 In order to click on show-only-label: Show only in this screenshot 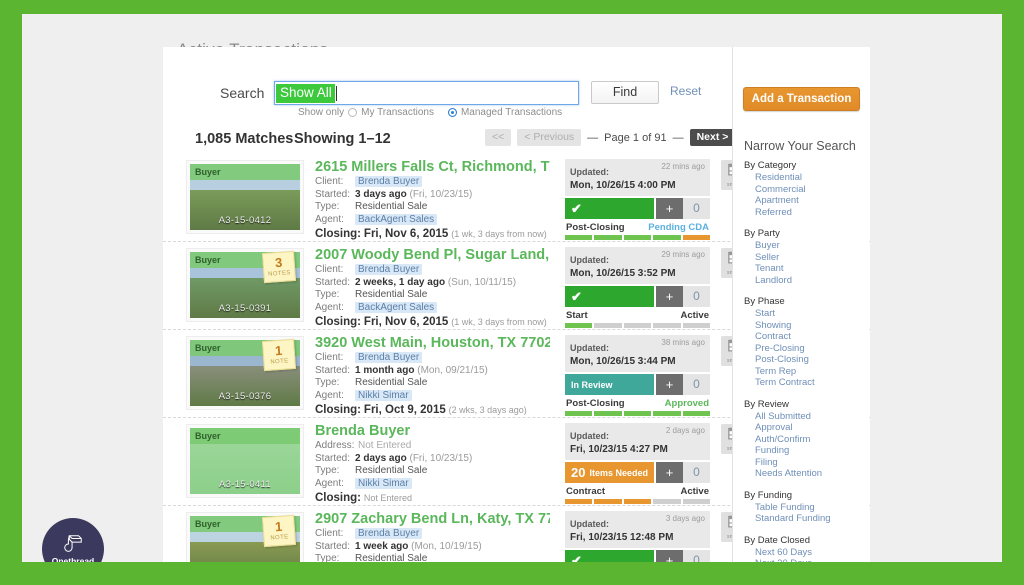, I will do `click(321, 112)`.